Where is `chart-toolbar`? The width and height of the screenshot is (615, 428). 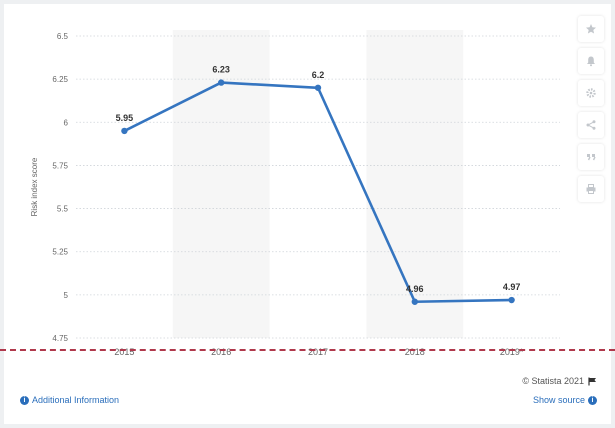
chart-toolbar is located at coordinates (591, 112).